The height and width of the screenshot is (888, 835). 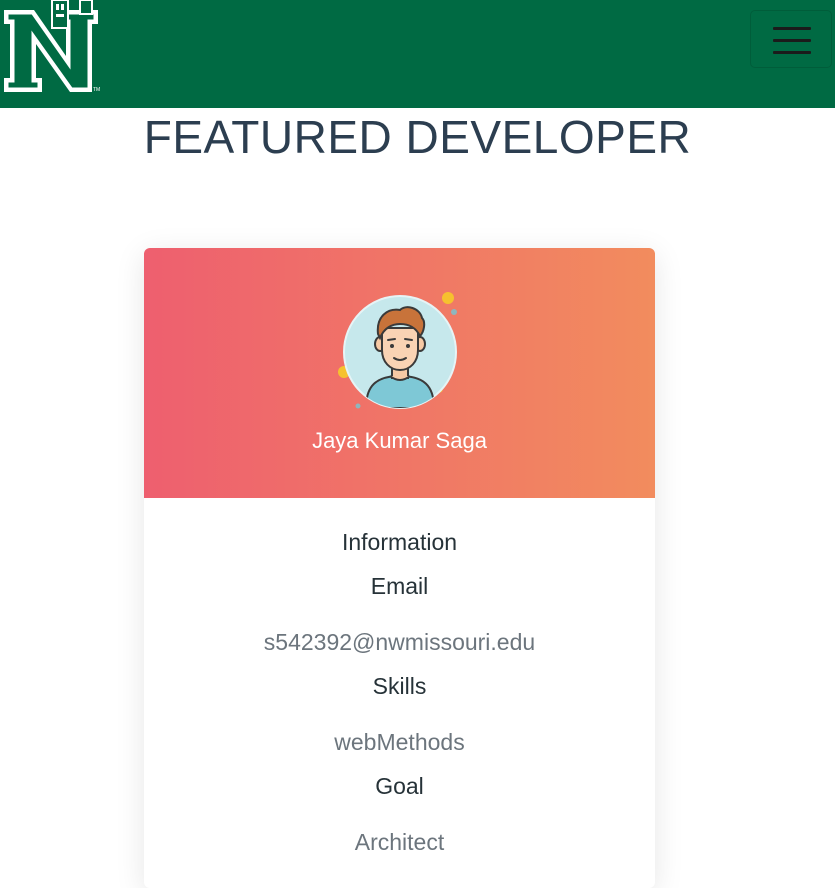 I want to click on email-label: Email, so click(x=399, y=586).